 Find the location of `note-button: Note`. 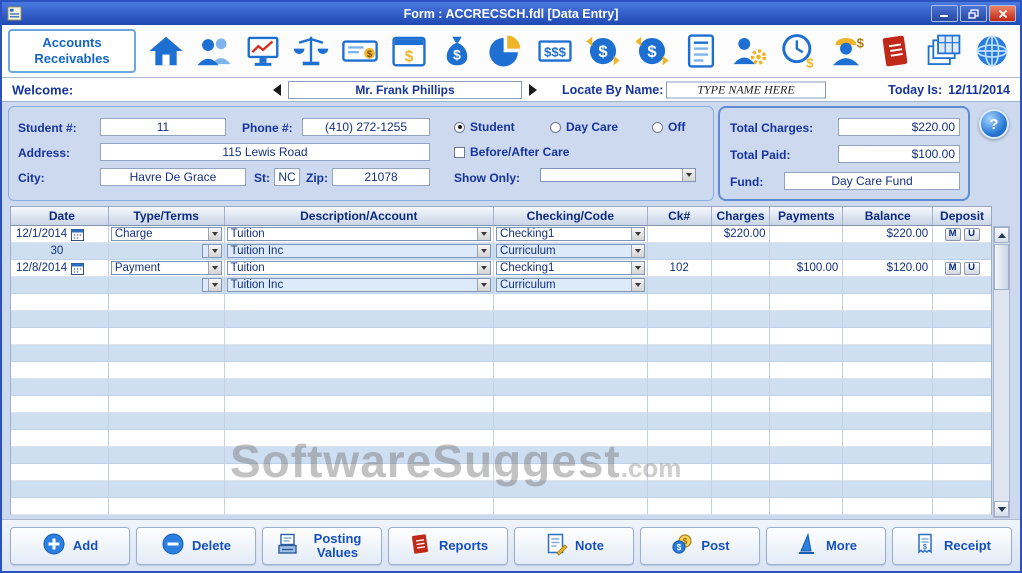

note-button: Note is located at coordinates (574, 545).